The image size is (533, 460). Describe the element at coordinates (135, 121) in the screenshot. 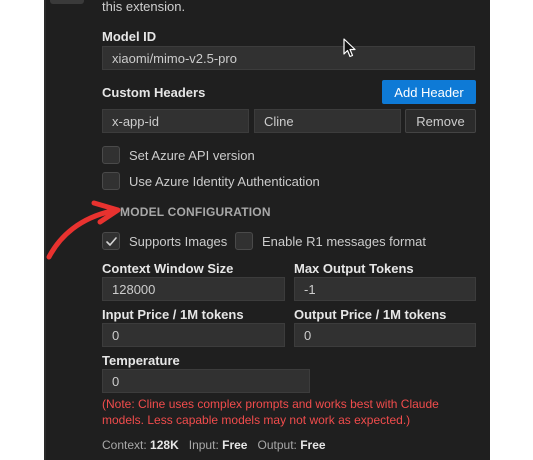

I see `header-key-value: x-app-id` at that location.